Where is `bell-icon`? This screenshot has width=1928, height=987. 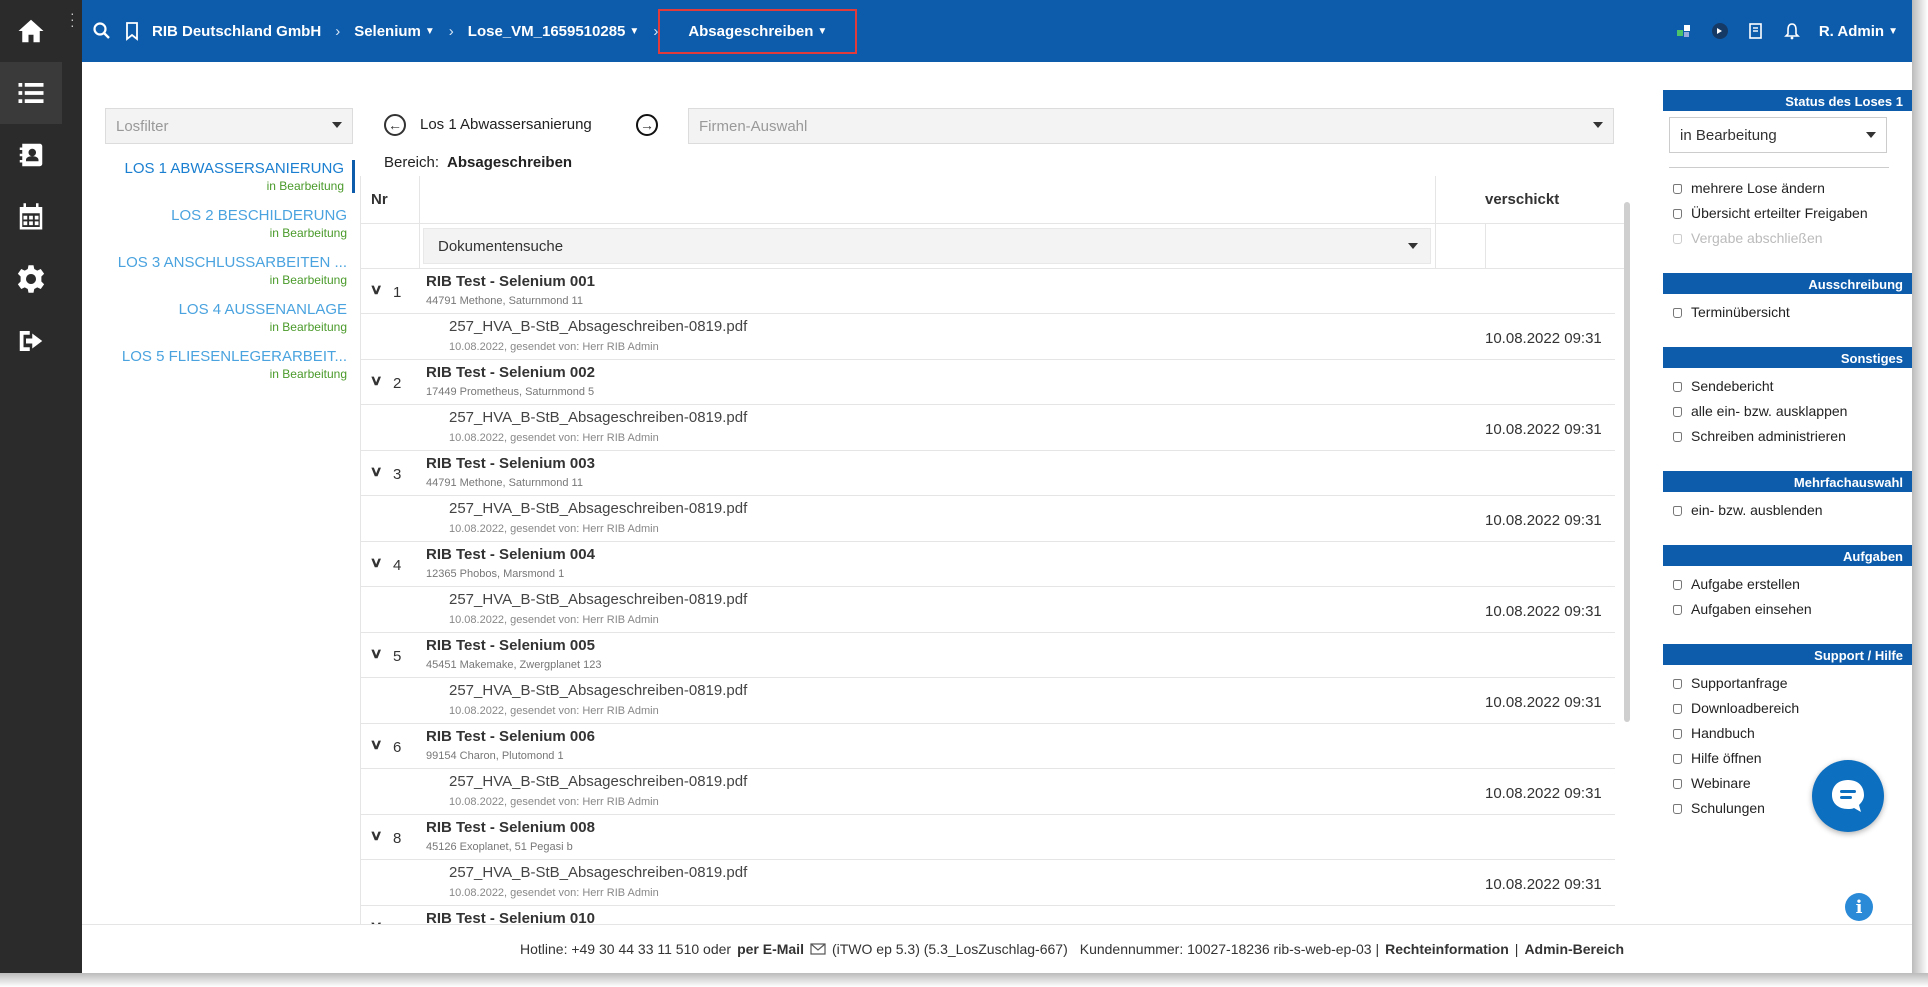 bell-icon is located at coordinates (1792, 31).